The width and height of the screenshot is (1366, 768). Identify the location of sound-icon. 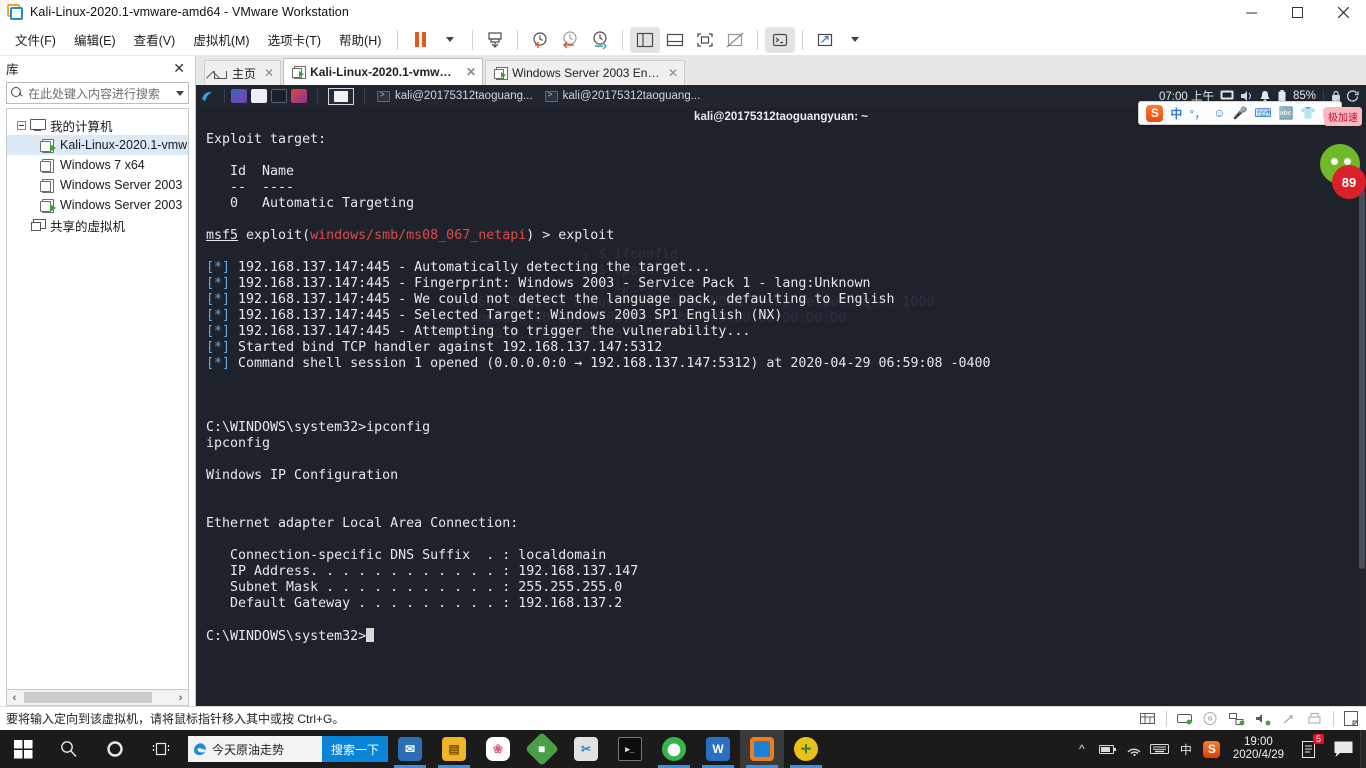
(1263, 719).